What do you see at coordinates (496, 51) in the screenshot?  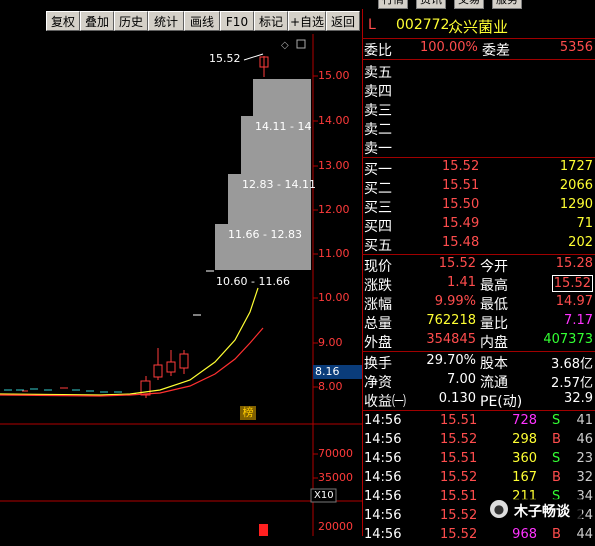 I see `order-diff-label: 委差` at bounding box center [496, 51].